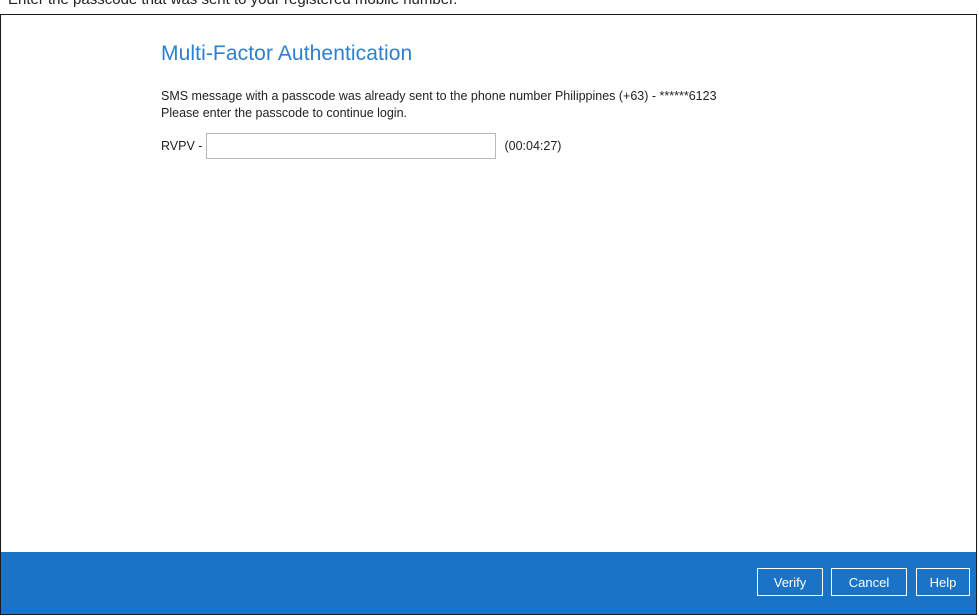 Image resolution: width=979 pixels, height=616 pixels. What do you see at coordinates (533, 146) in the screenshot?
I see `countdown-timer: (00:04:27)` at bounding box center [533, 146].